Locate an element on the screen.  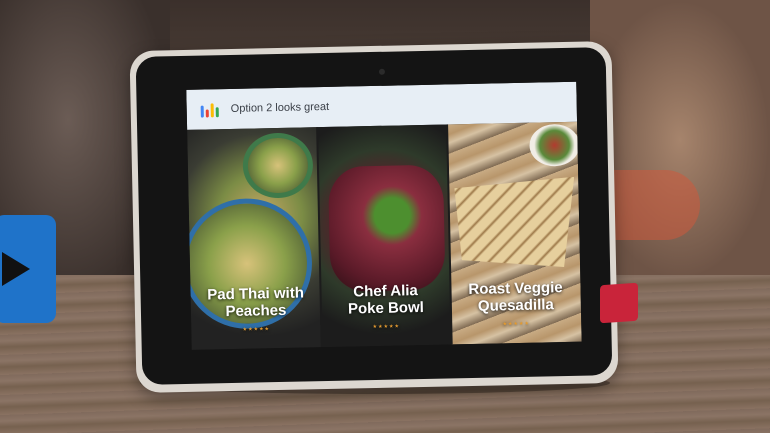
food-plate-image is located at coordinates (278, 165).